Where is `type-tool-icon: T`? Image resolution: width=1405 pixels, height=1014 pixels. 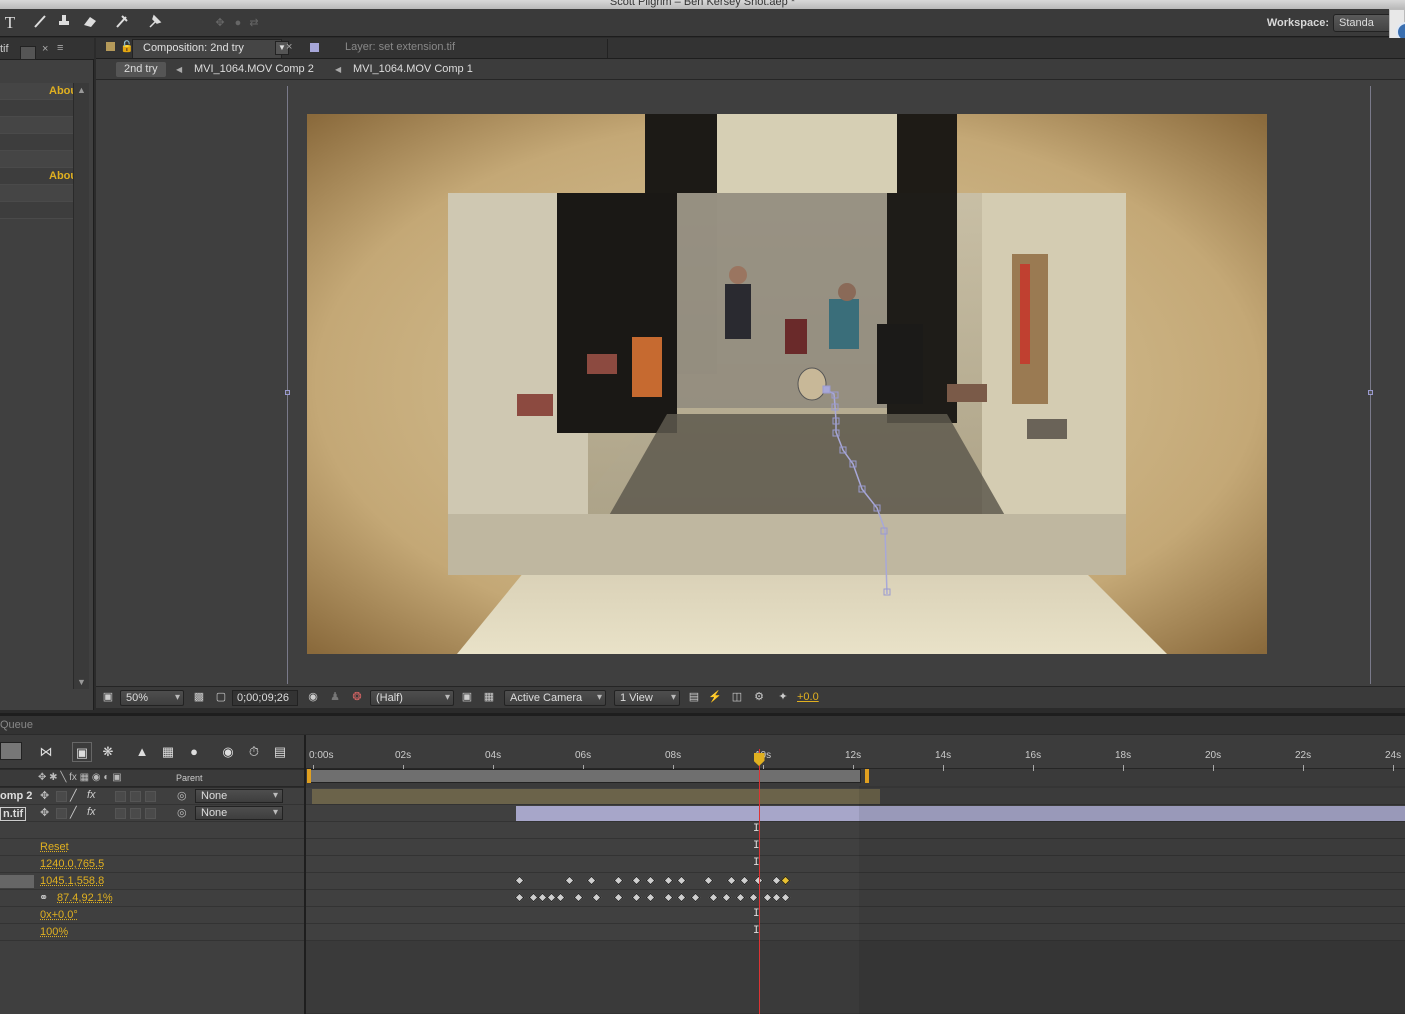
type-tool-icon: T is located at coordinates (10, 23).